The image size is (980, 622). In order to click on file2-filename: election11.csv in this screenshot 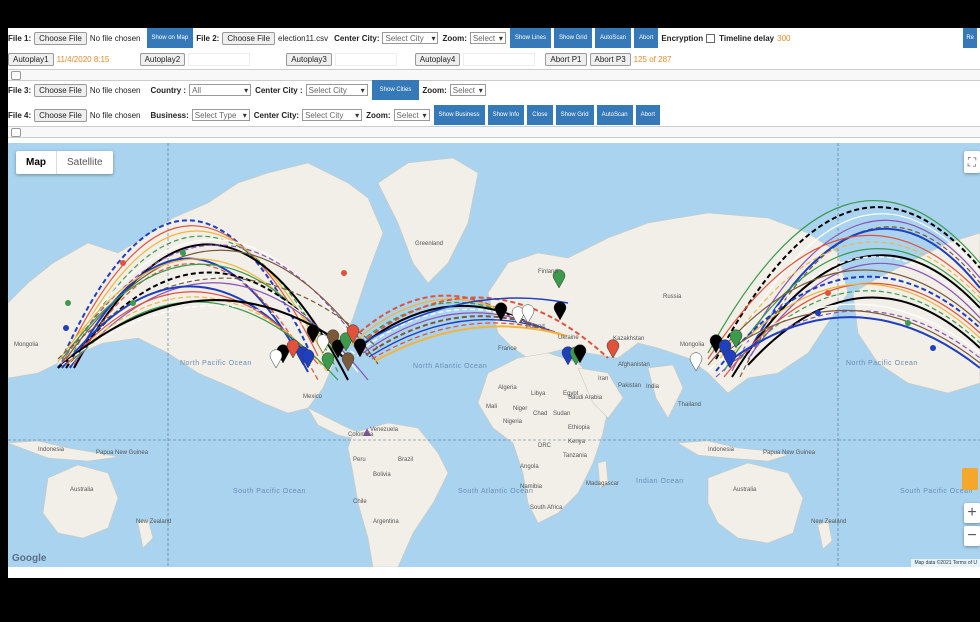, I will do `click(303, 38)`.